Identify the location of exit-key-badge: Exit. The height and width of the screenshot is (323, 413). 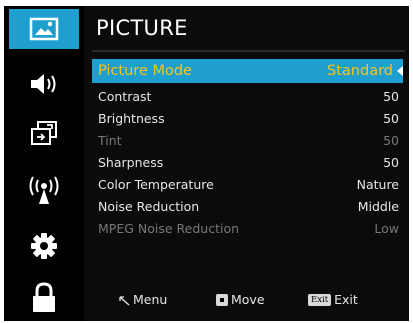
(320, 299).